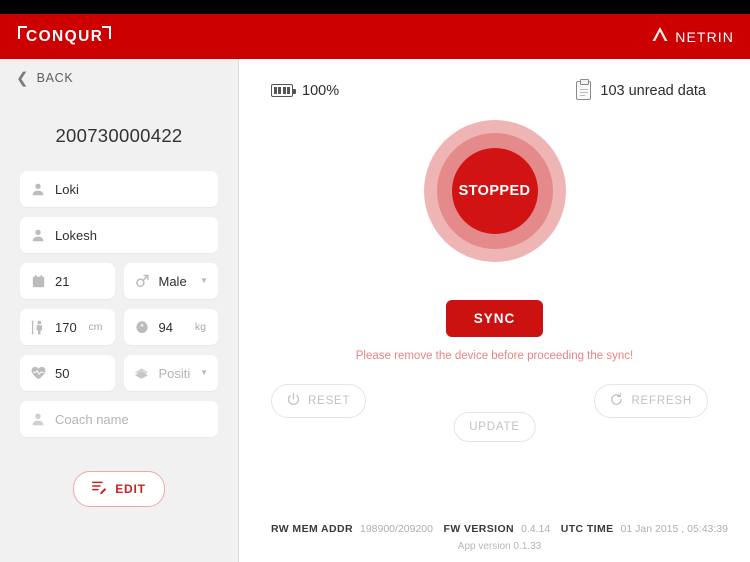  What do you see at coordinates (587, 529) in the screenshot?
I see `utc-time-label: UTC TIME` at bounding box center [587, 529].